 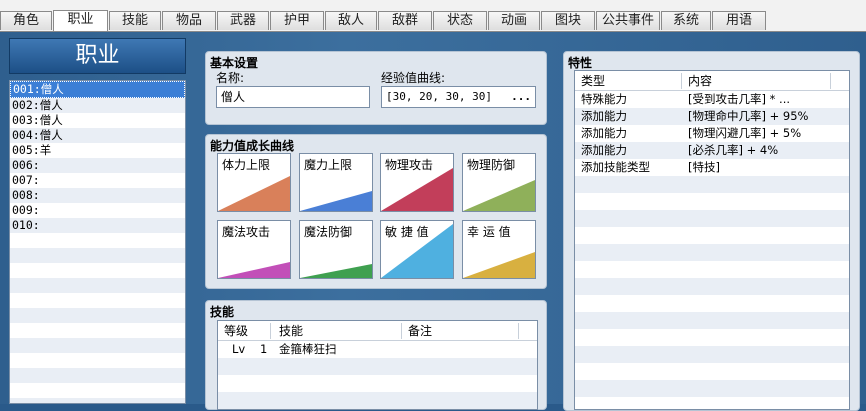 I want to click on list-item: 004:僧人, so click(x=97, y=135).